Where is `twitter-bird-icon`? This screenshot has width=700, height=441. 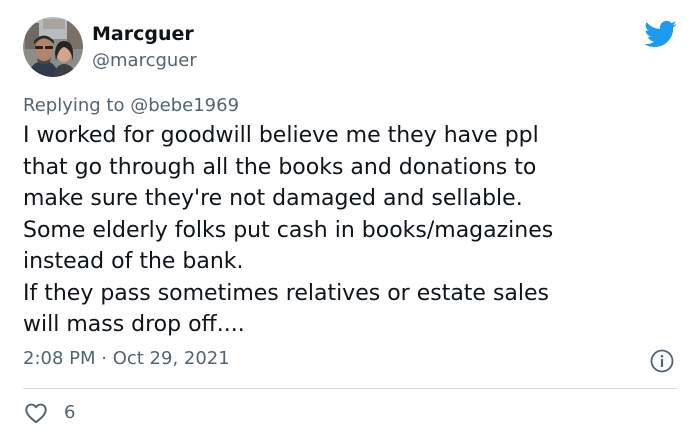
twitter-bird-icon is located at coordinates (660, 34).